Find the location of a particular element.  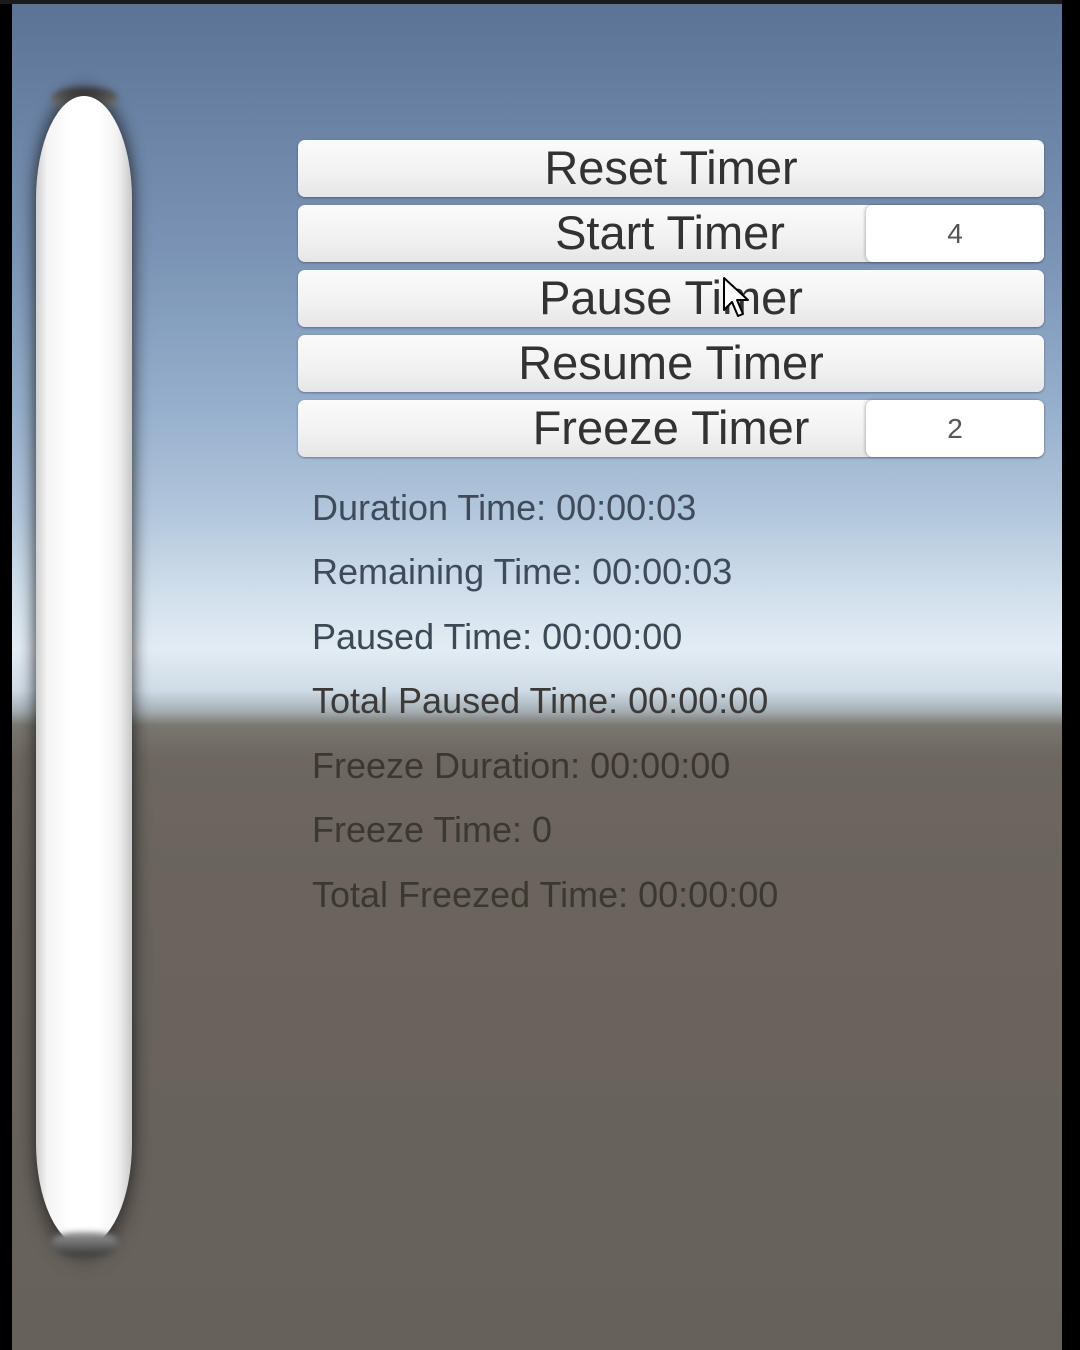

pause-timer-label: Pause Timer is located at coordinates (671, 297).